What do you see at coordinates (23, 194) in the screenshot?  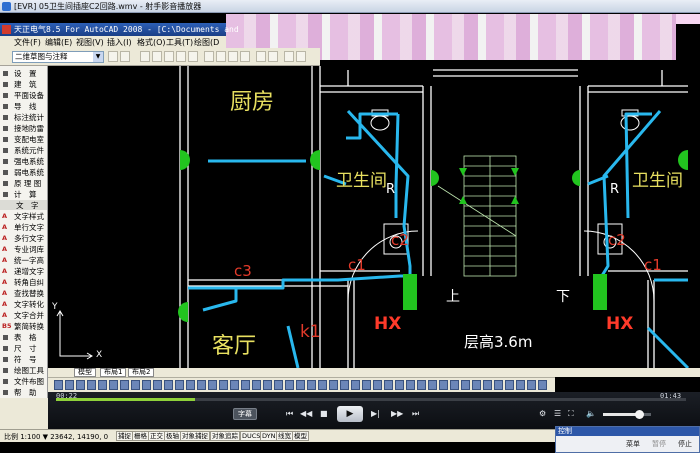 I see `sidebar-item: 计 算` at bounding box center [23, 194].